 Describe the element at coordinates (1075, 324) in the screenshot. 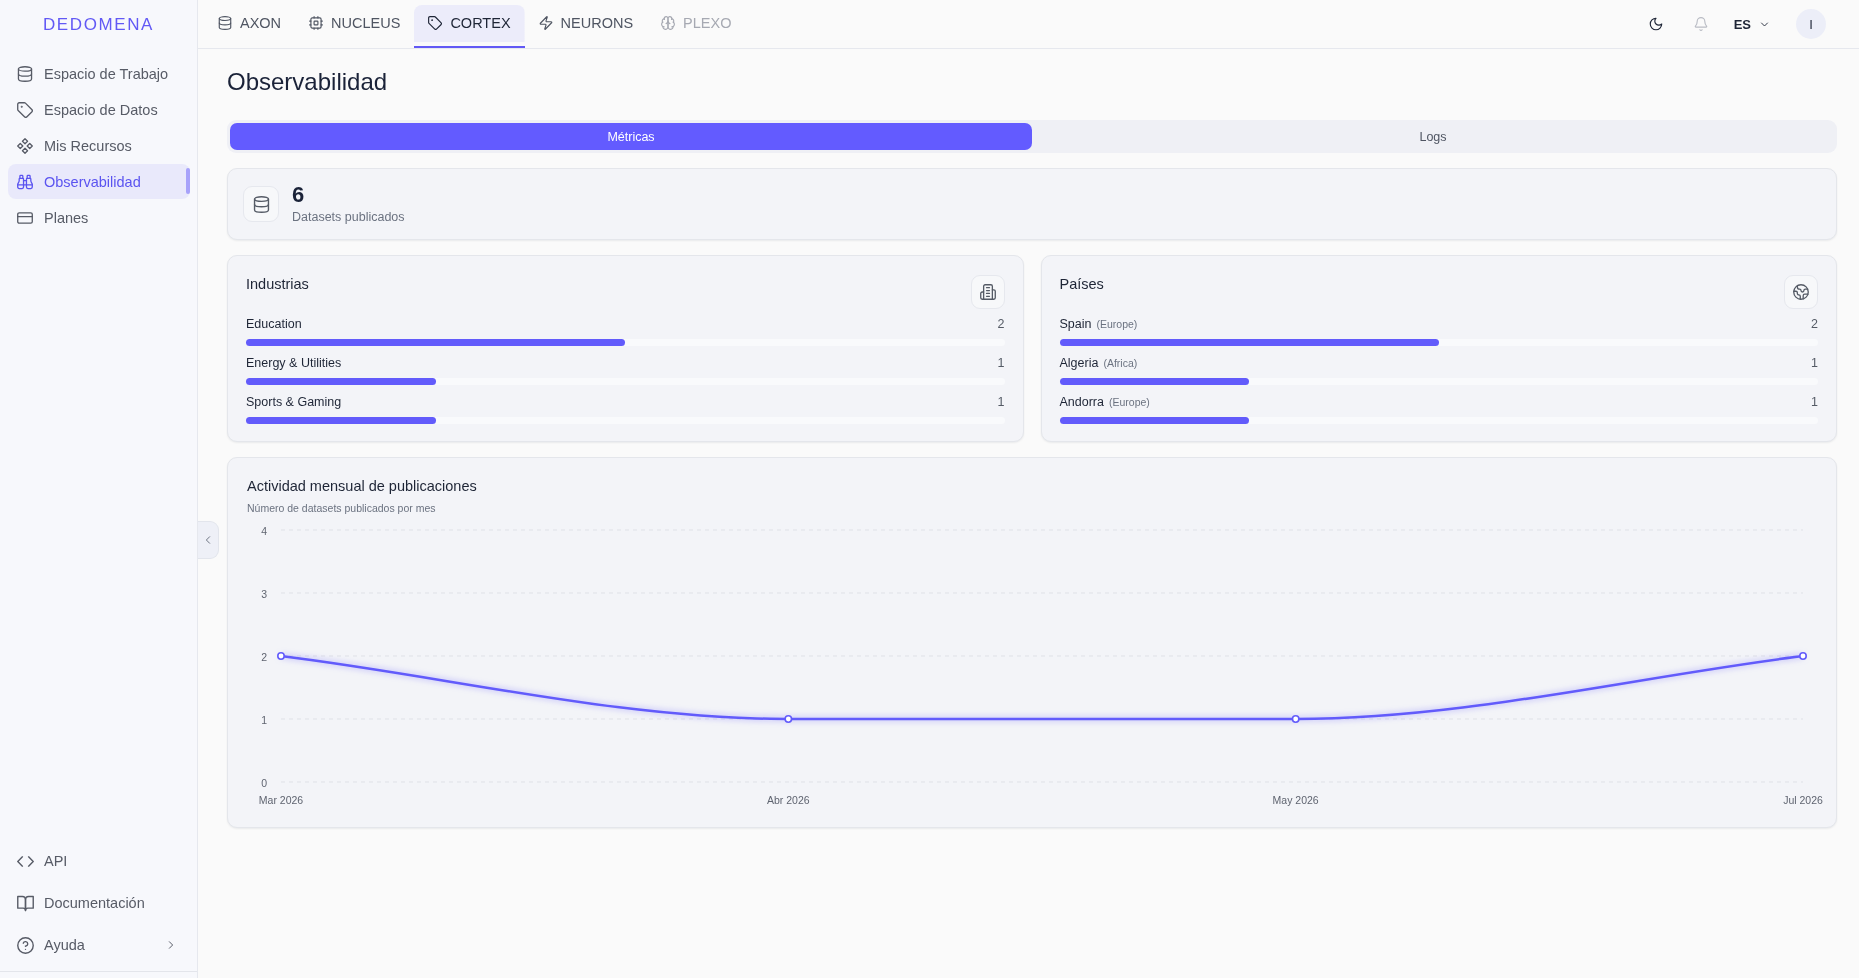

I see `country-name: Spain` at that location.